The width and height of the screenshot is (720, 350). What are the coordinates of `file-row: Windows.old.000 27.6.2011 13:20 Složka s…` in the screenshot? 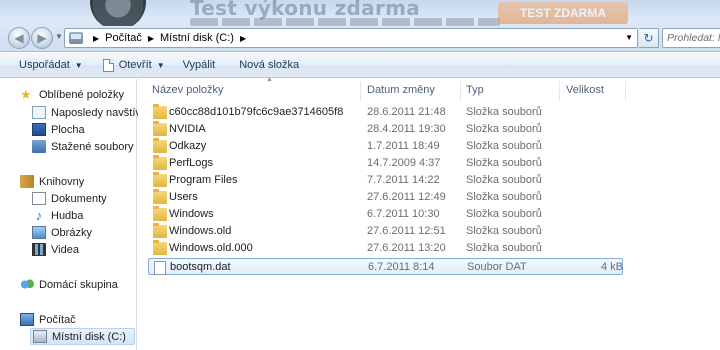 It's located at (386, 248).